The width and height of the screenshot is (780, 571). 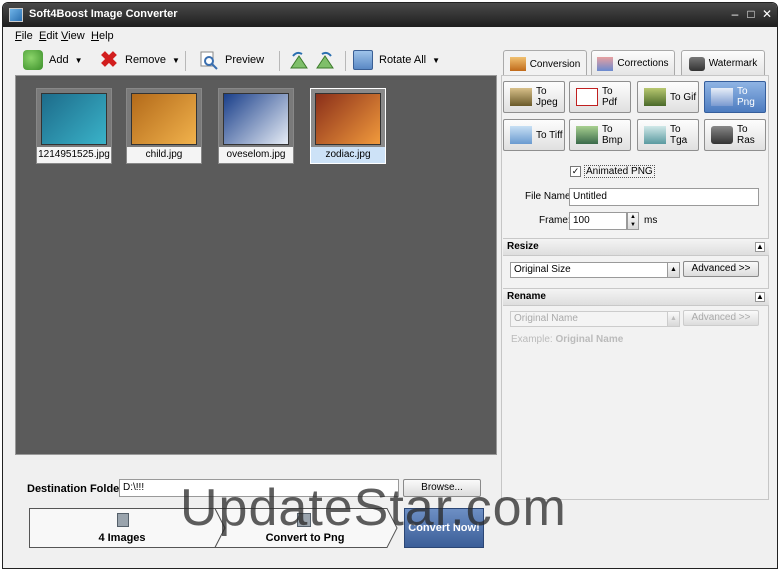 What do you see at coordinates (751, 14) in the screenshot?
I see `maximize-icon: □` at bounding box center [751, 14].